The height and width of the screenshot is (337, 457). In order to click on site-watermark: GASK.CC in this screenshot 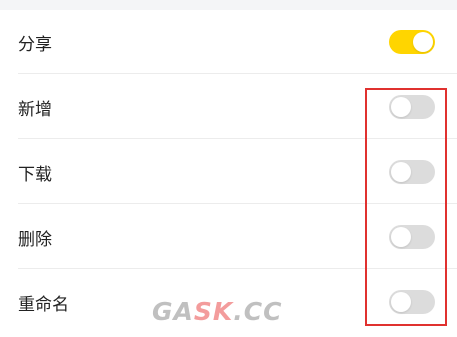, I will do `click(217, 311)`.